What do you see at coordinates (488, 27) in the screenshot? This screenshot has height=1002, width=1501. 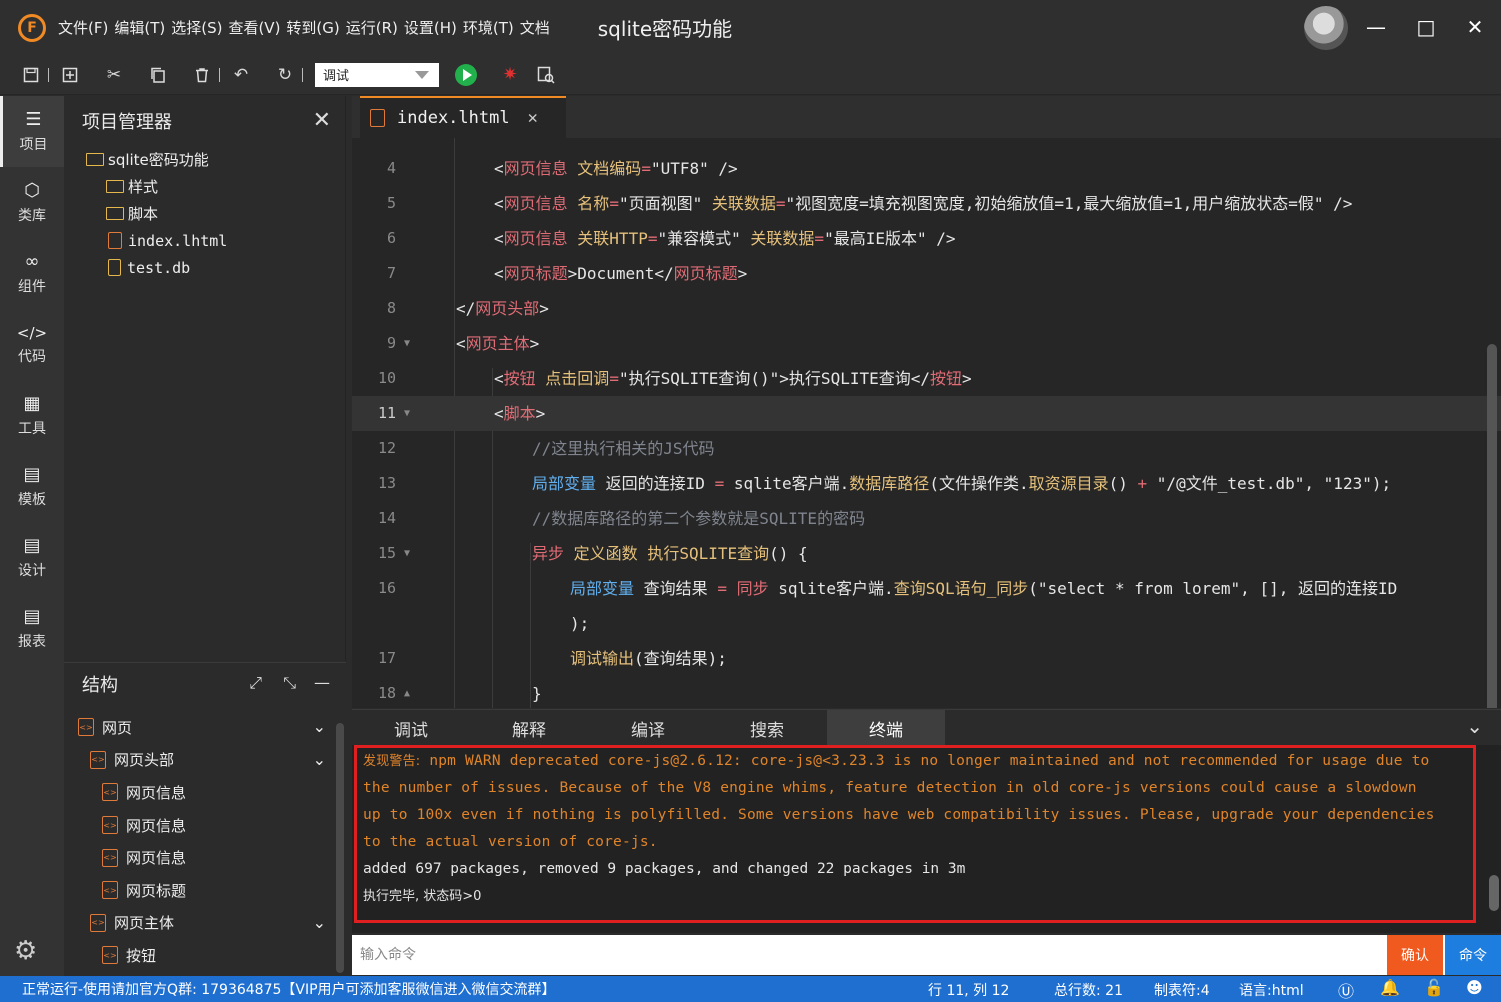 I see `menu-environment: 环境(T)` at bounding box center [488, 27].